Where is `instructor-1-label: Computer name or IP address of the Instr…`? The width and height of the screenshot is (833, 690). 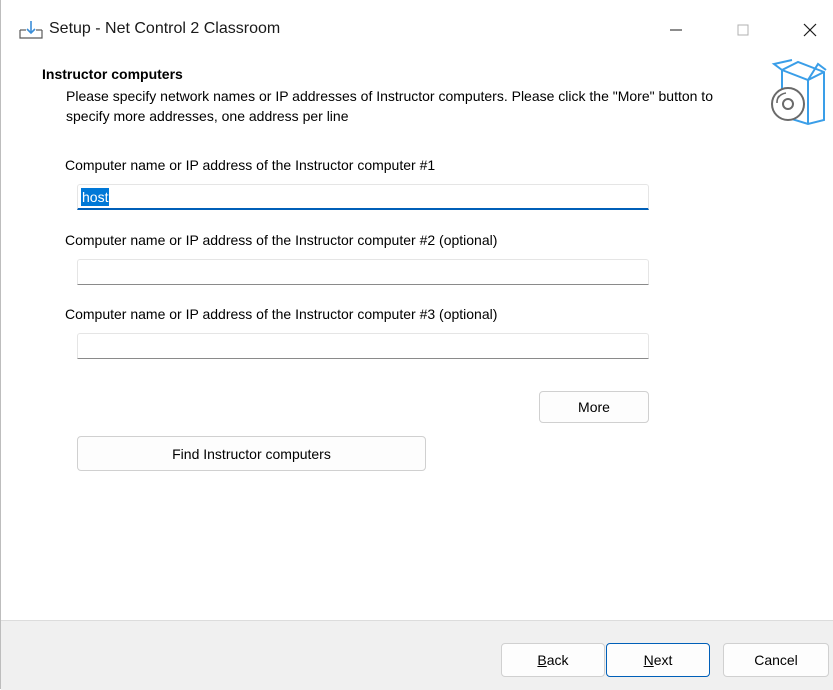
instructor-1-label: Computer name or IP address of the Instr… is located at coordinates (250, 165).